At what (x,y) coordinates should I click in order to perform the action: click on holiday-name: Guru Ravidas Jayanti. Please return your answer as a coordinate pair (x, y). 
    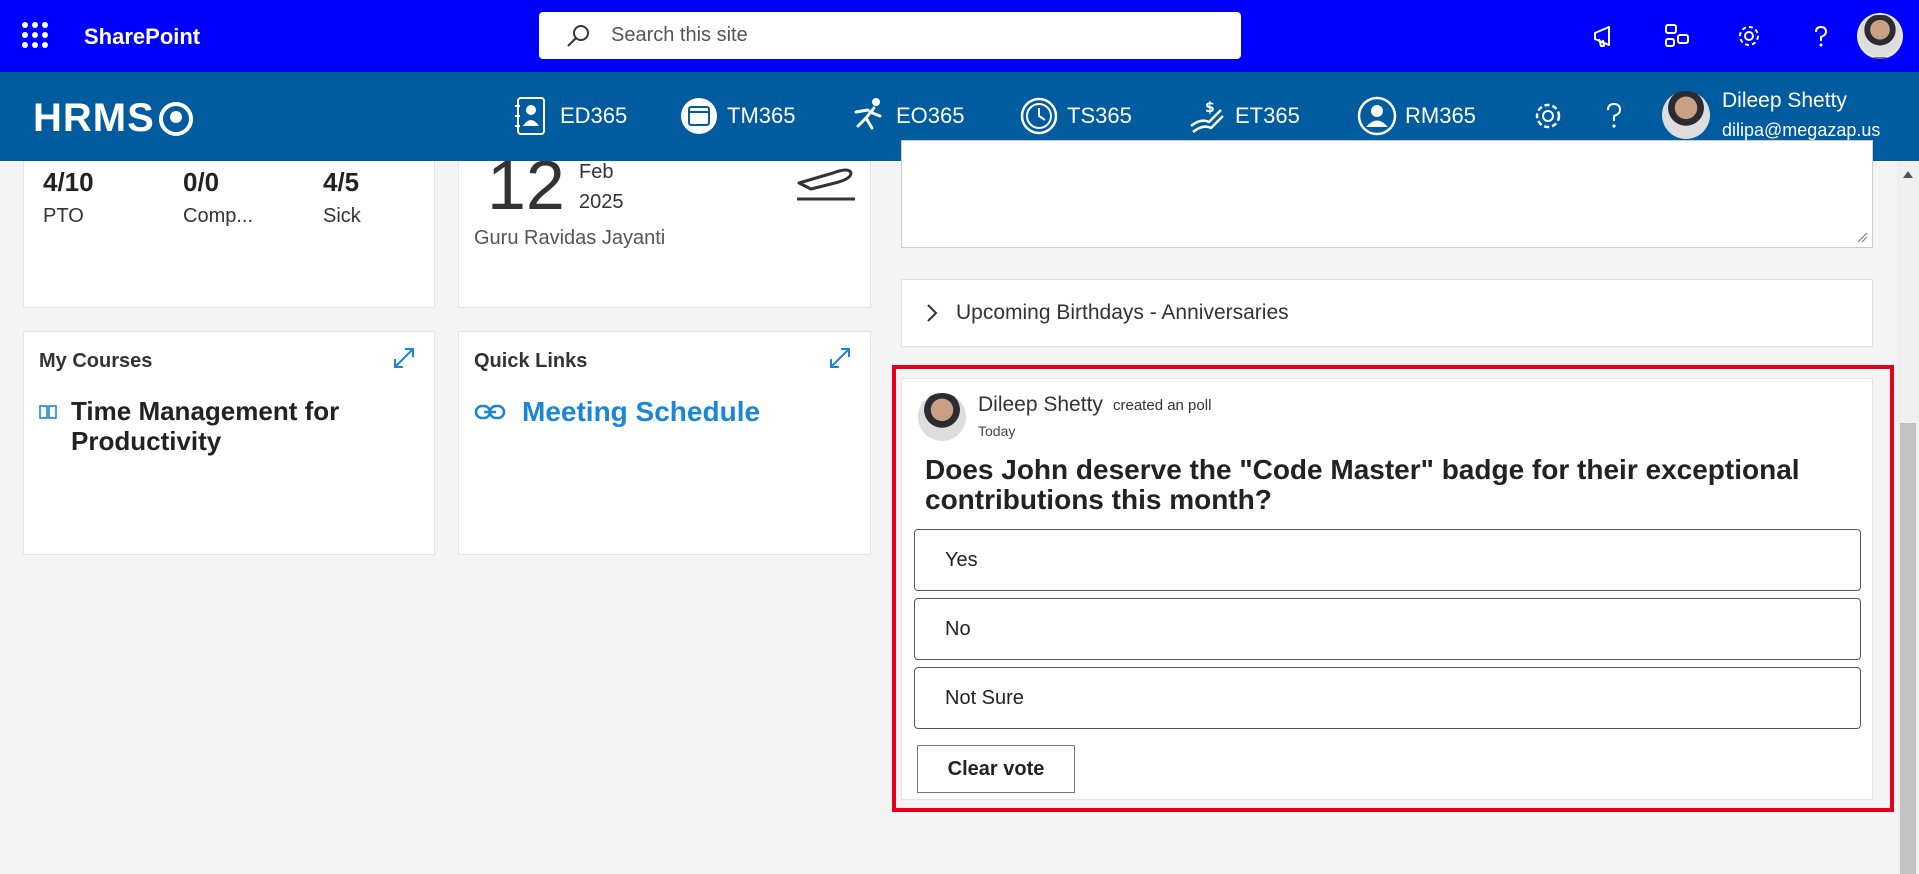
    Looking at the image, I should click on (570, 238).